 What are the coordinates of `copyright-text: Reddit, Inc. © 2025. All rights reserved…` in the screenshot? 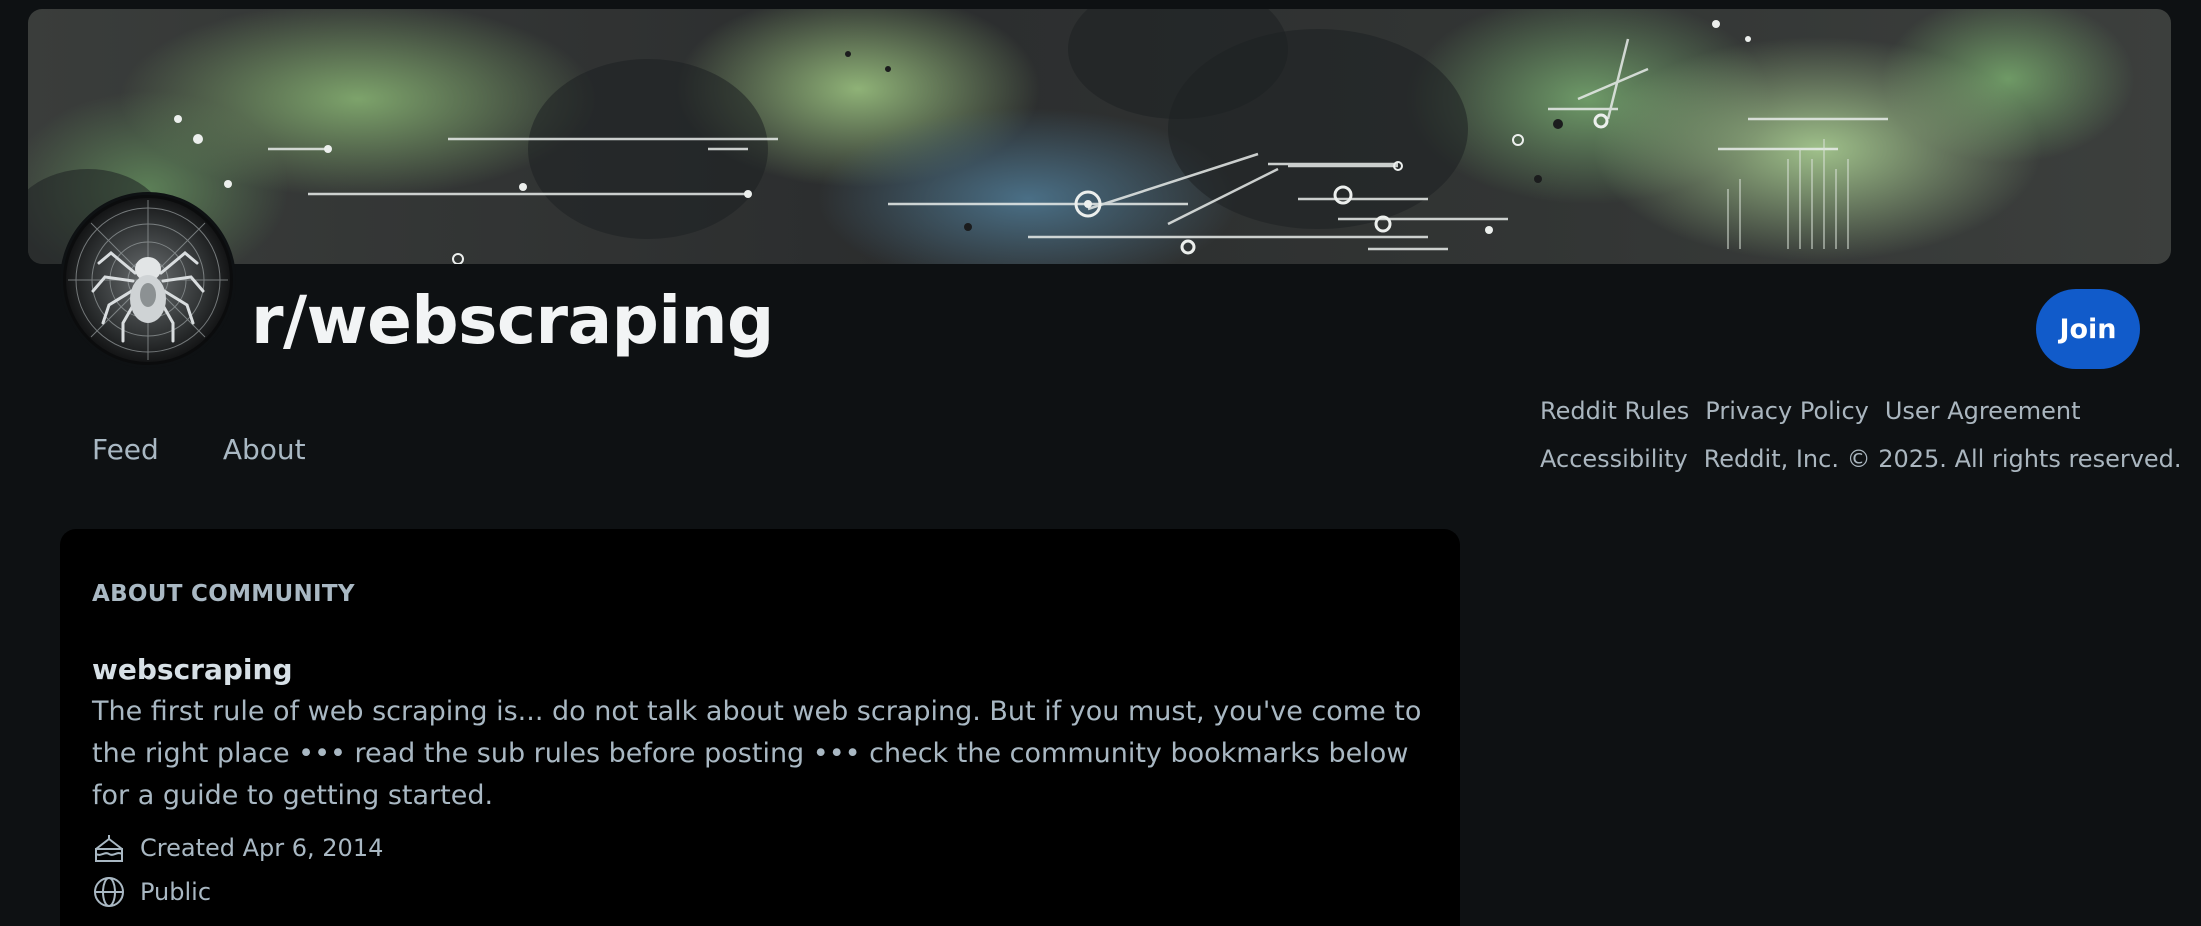 It's located at (1942, 459).